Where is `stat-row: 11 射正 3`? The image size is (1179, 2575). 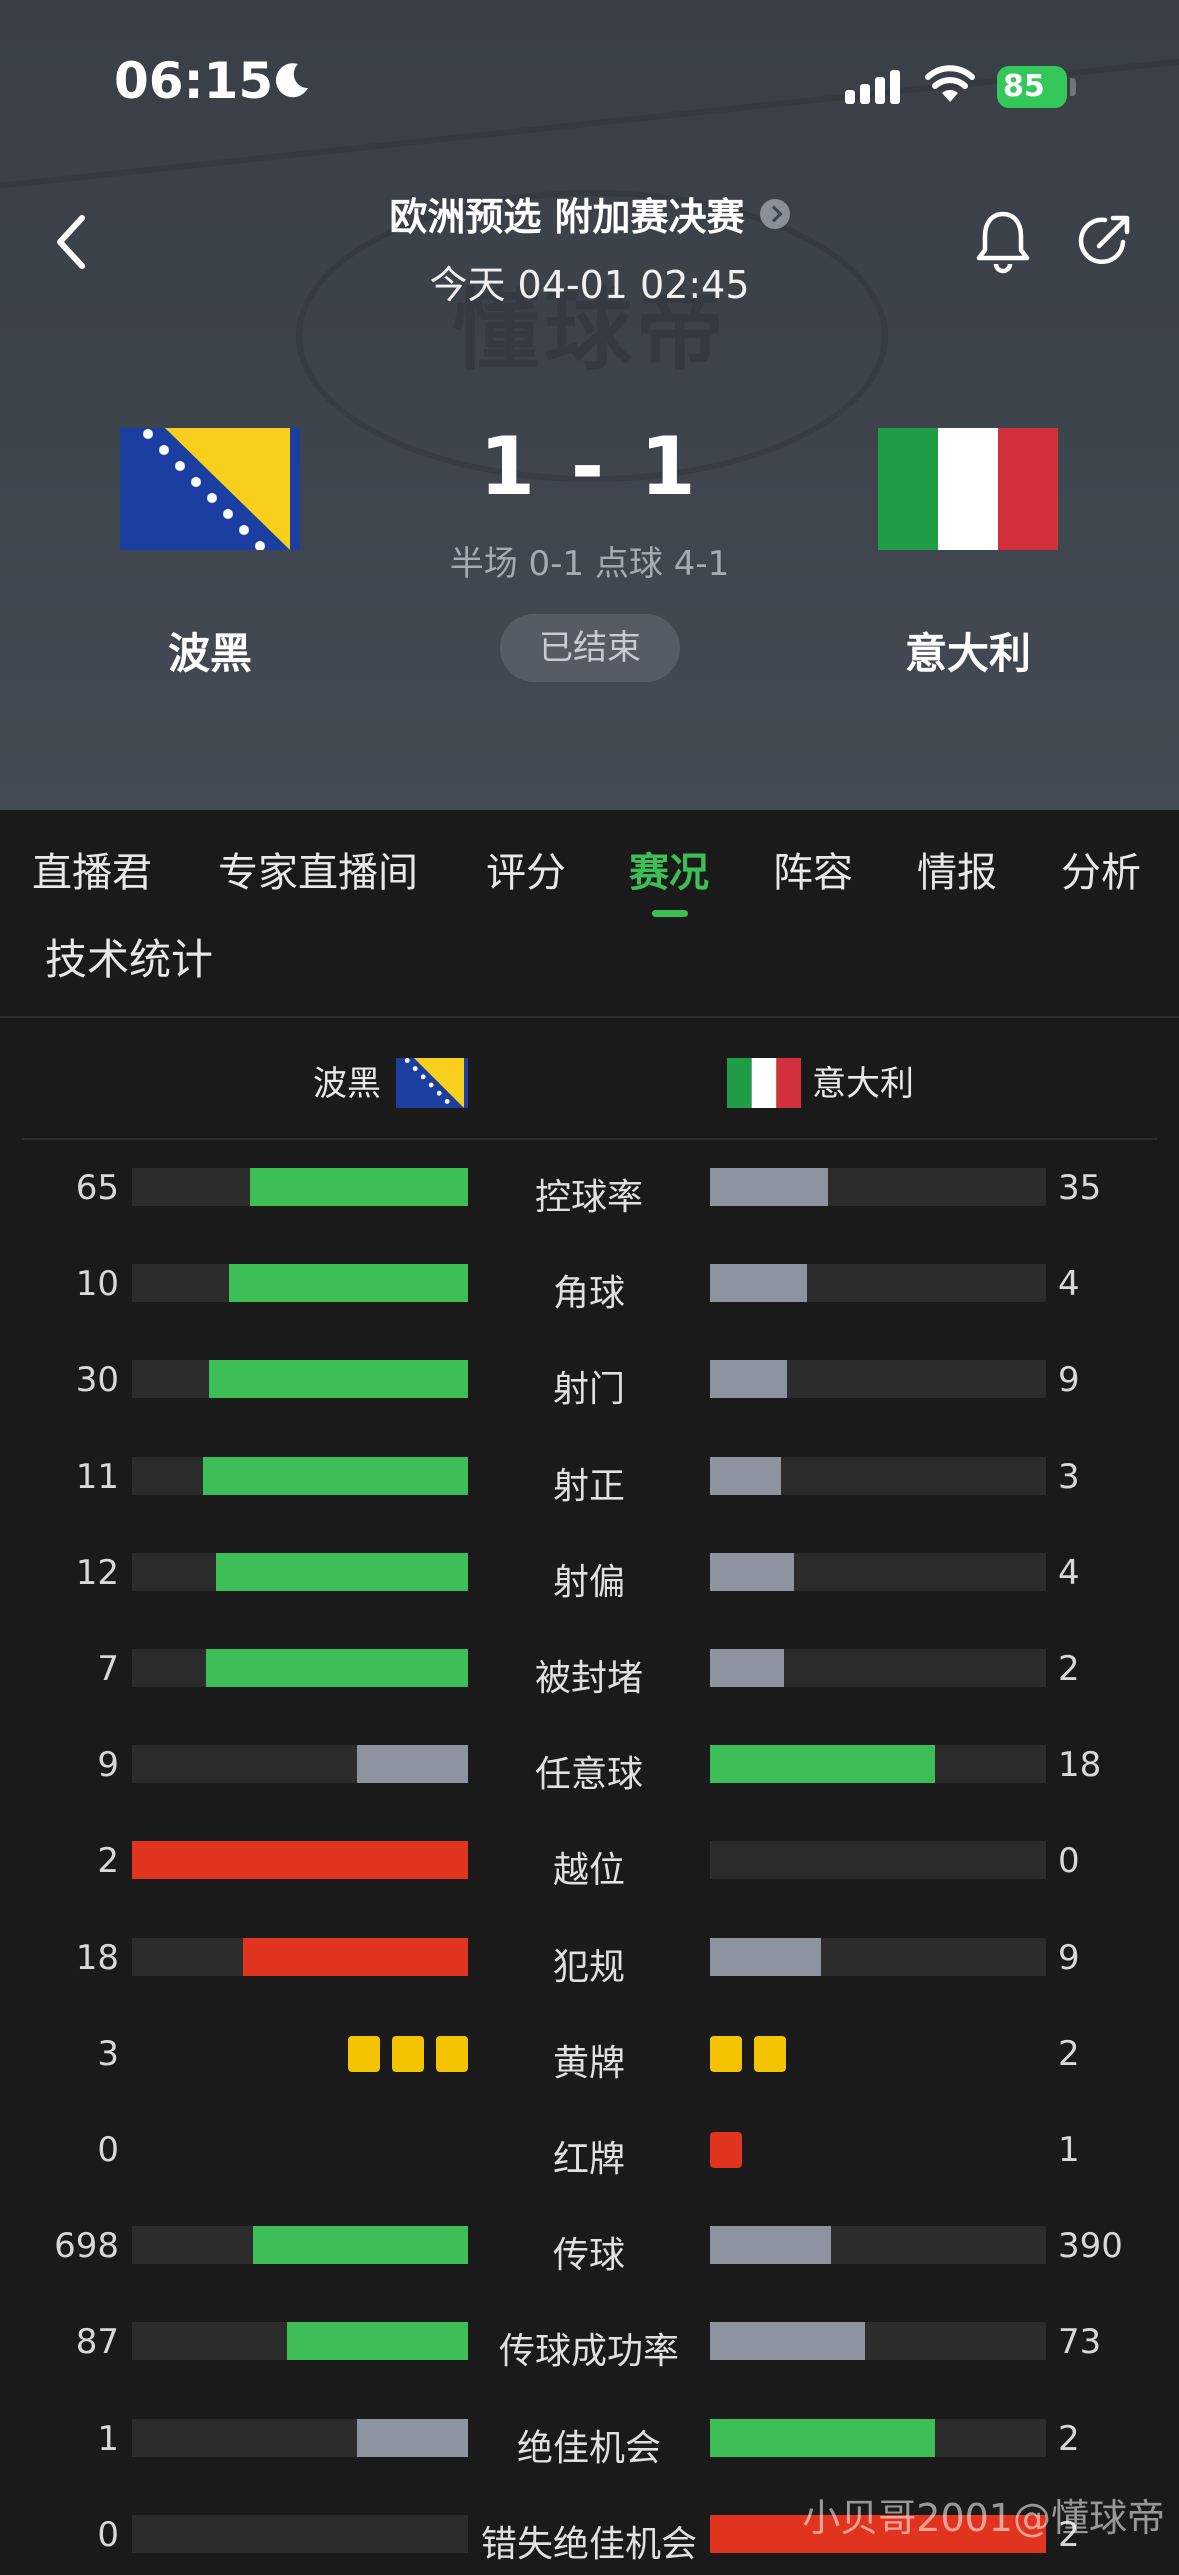
stat-row: 11 射正 3 is located at coordinates (589, 1477).